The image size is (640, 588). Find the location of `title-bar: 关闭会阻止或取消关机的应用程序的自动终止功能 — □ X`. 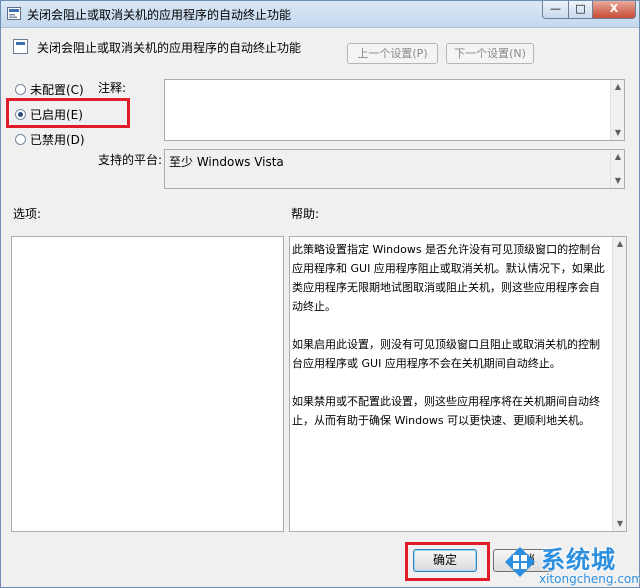

title-bar: 关闭会阻止或取消关机的应用程序的自动终止功能 — □ X is located at coordinates (320, 14).